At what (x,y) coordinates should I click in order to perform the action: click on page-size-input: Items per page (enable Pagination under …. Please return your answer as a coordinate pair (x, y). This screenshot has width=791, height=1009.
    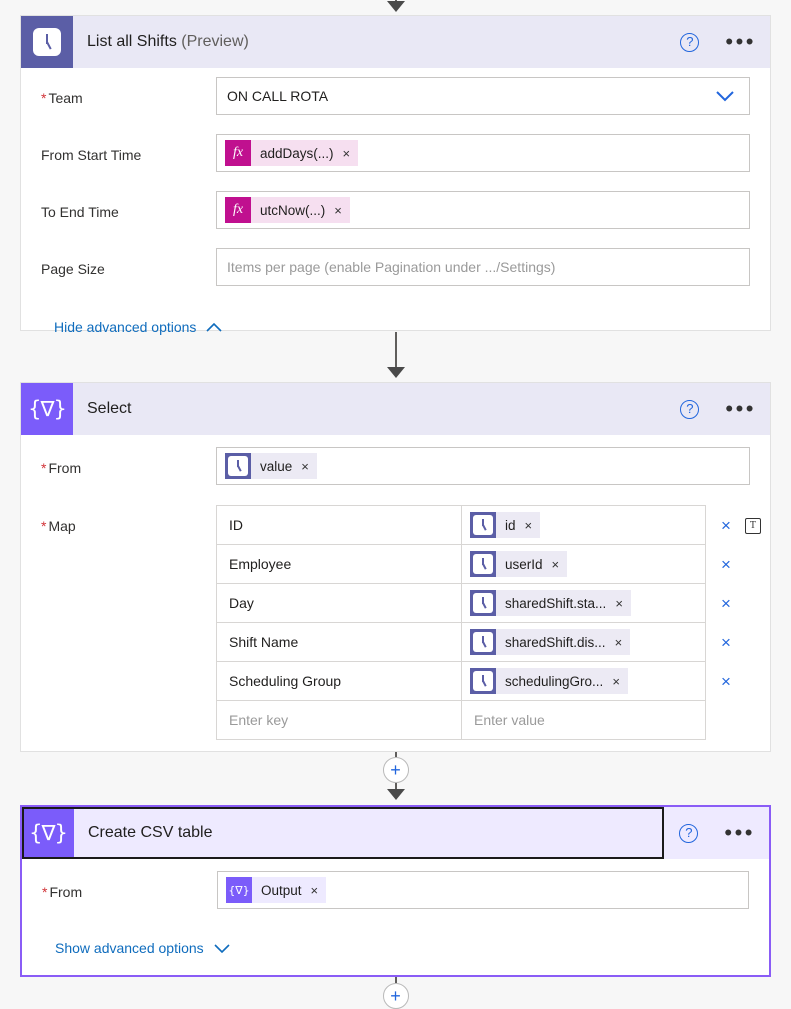
    Looking at the image, I should click on (483, 267).